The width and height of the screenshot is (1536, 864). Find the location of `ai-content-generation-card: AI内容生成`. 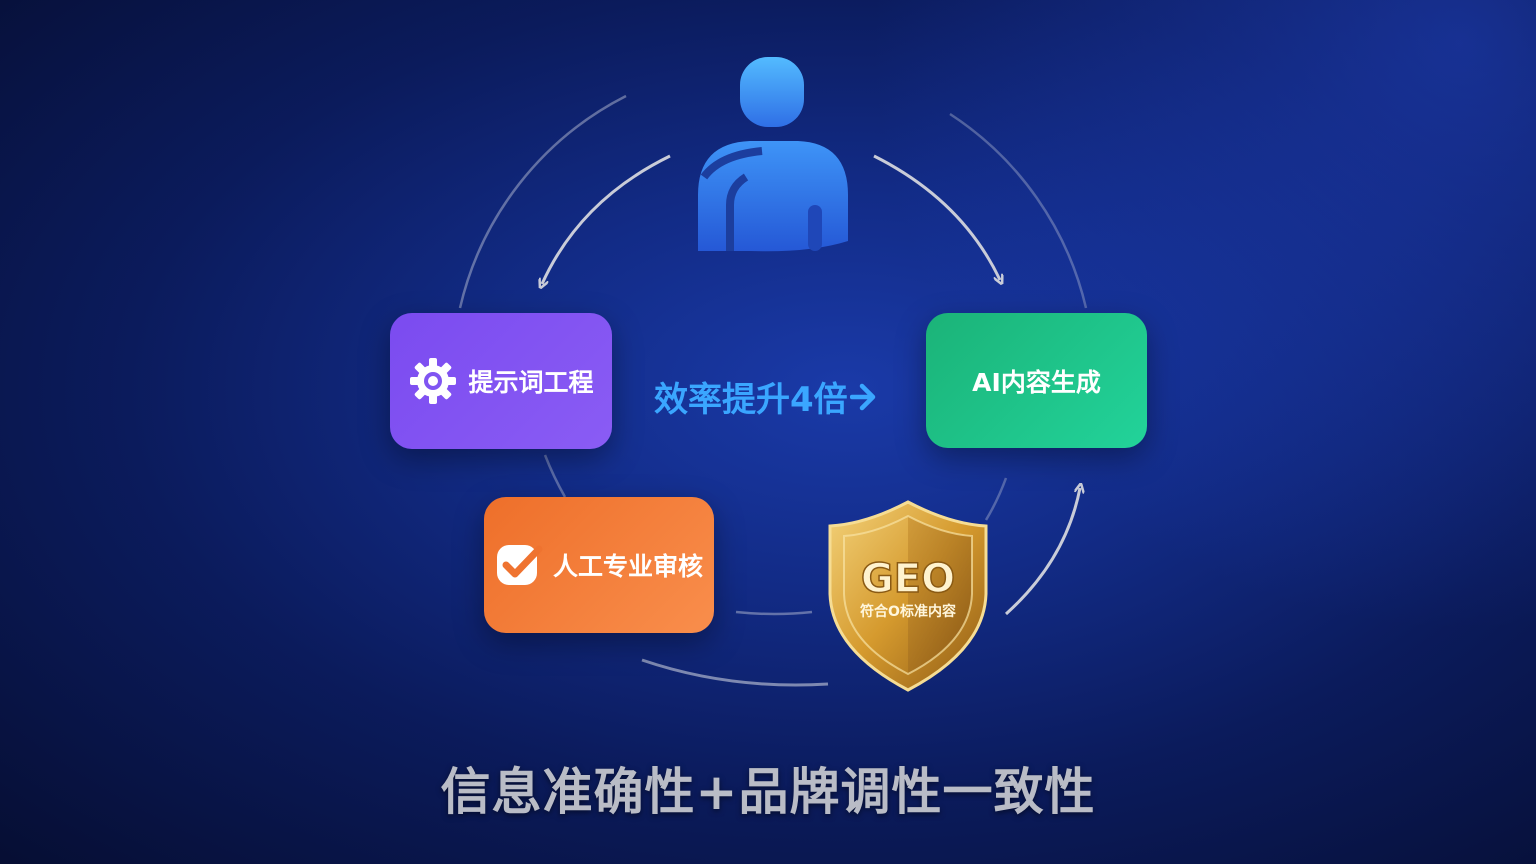

ai-content-generation-card: AI内容生成 is located at coordinates (1036, 380).